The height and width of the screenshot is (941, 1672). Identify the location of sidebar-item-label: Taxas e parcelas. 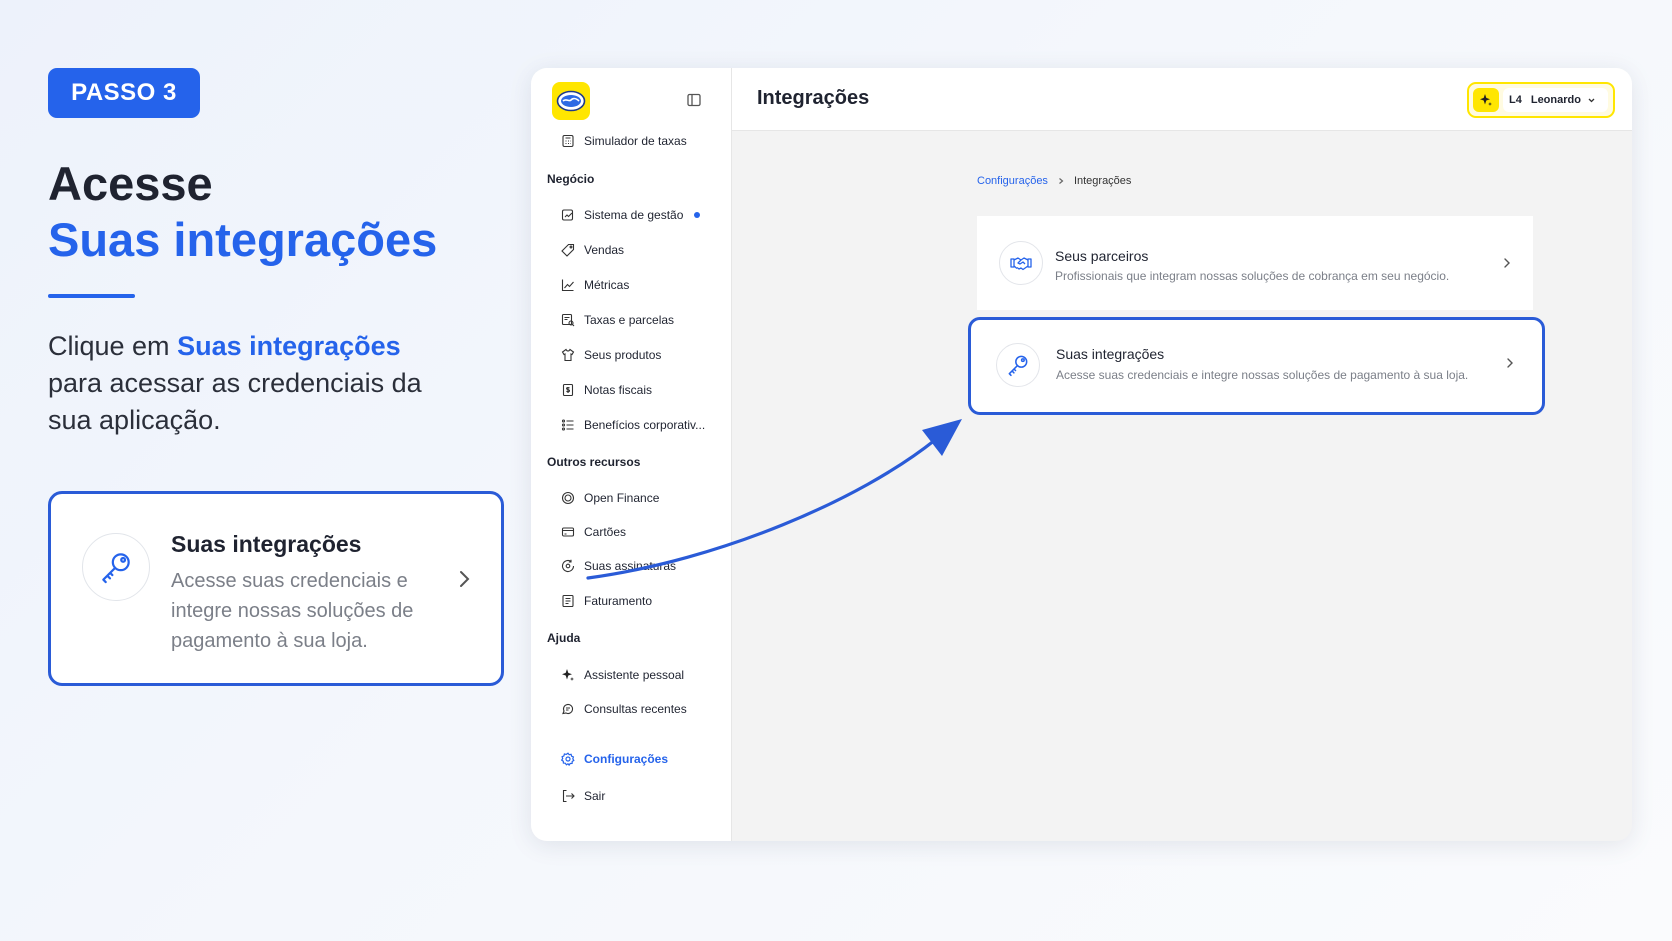
(629, 320).